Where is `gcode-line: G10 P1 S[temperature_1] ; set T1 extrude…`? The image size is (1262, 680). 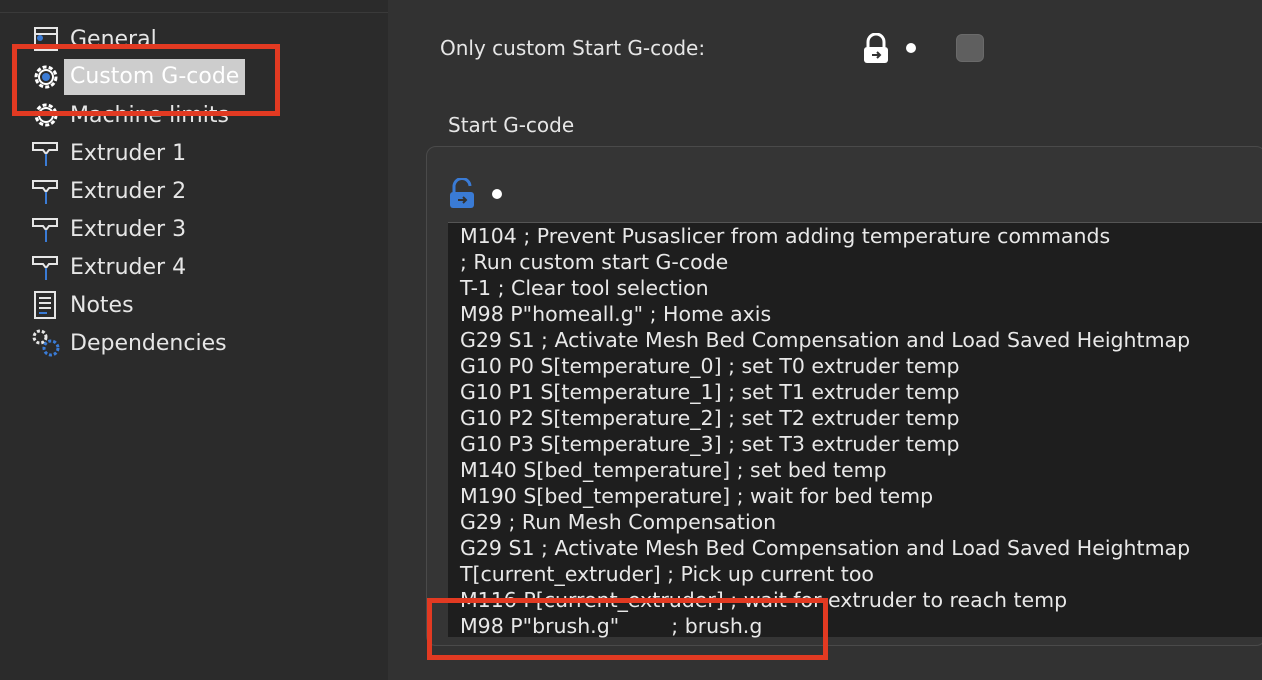
gcode-line: G10 P1 S[temperature_1] ; set T1 extrude… is located at coordinates (825, 392).